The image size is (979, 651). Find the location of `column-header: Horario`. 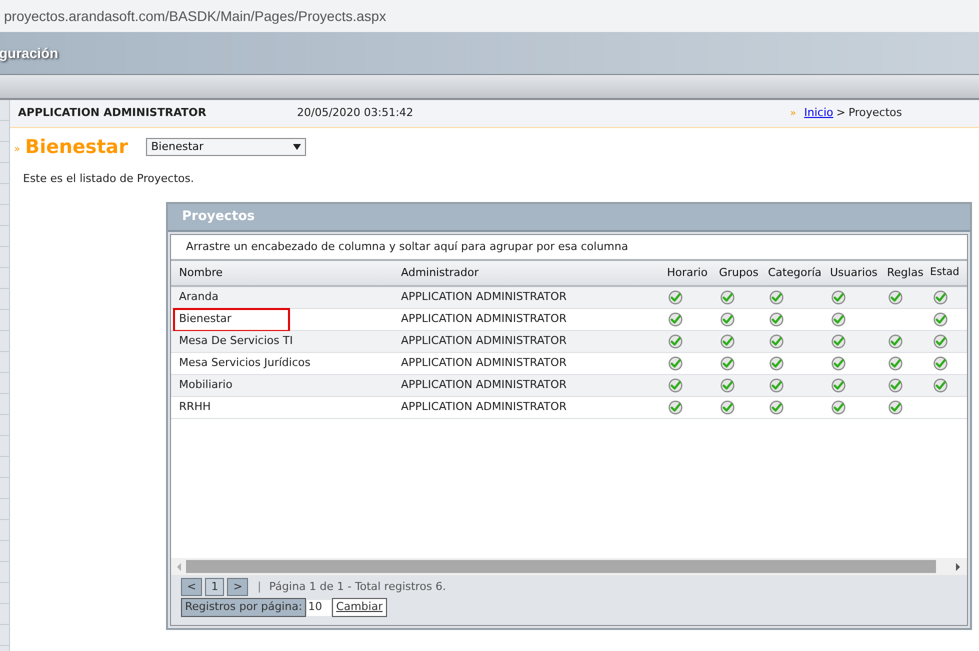

column-header: Horario is located at coordinates (687, 272).